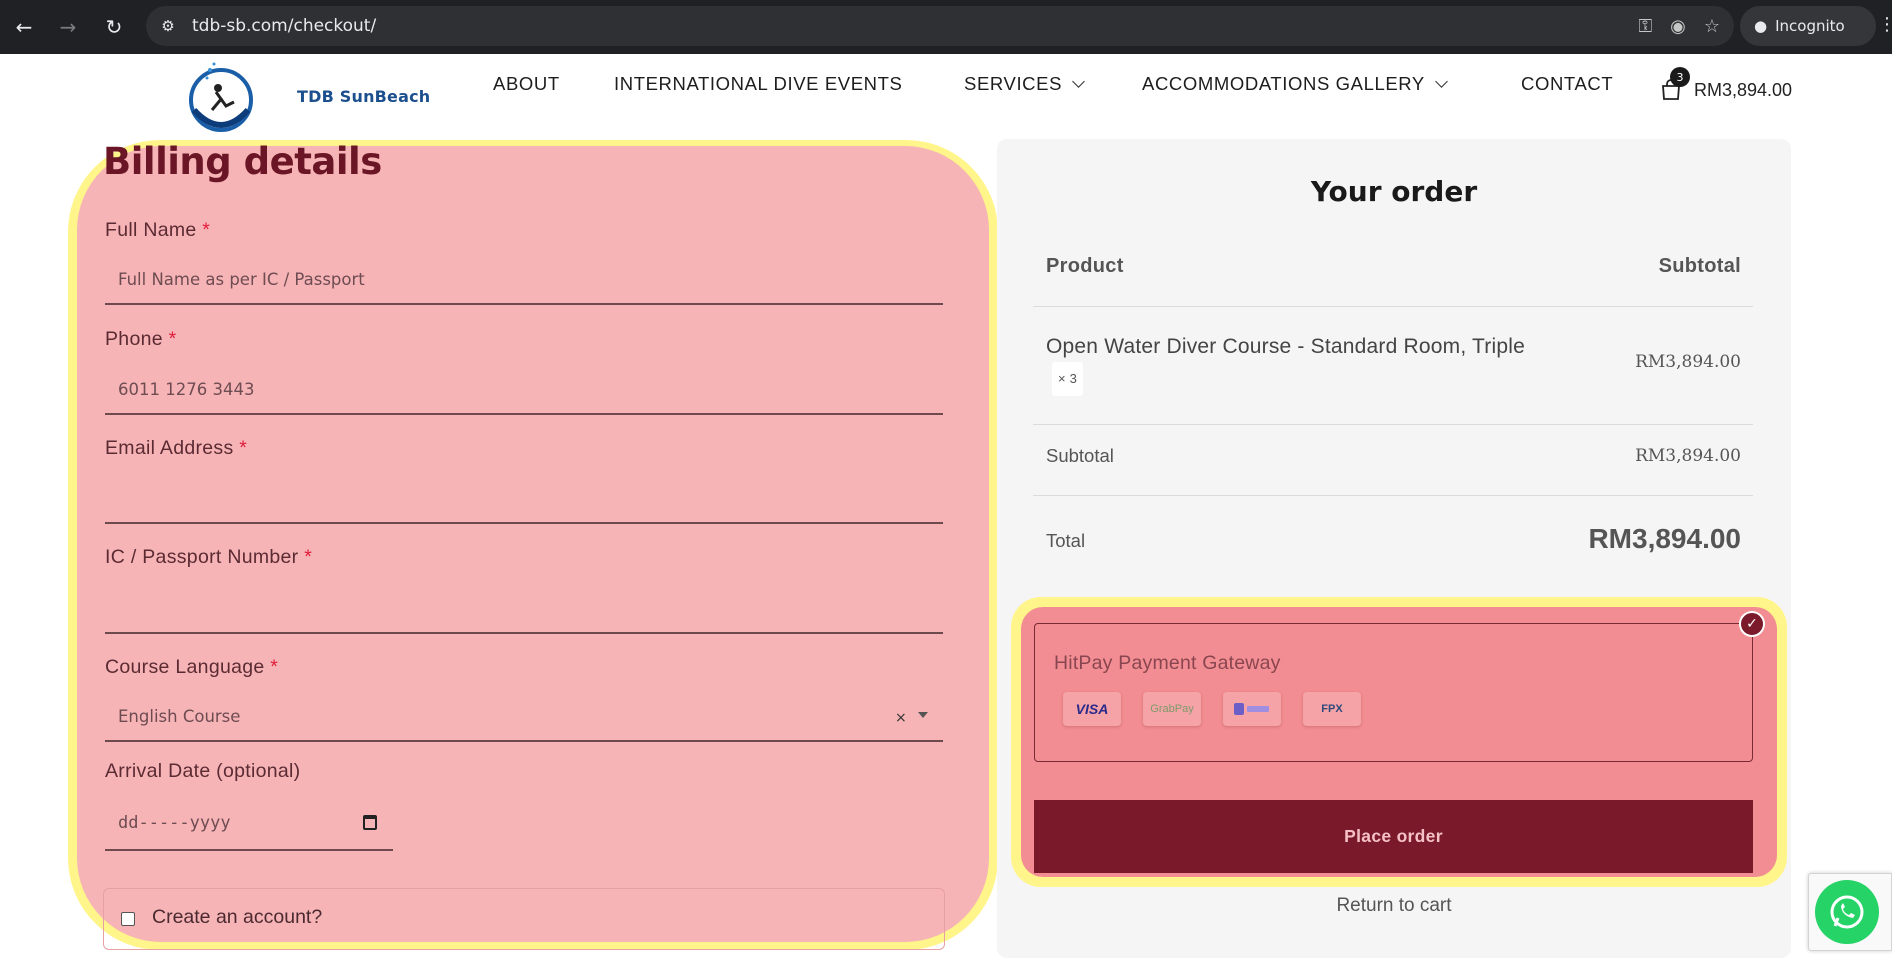 This screenshot has height=958, width=1892. What do you see at coordinates (923, 715) in the screenshot?
I see `dropdown-arrow-icon` at bounding box center [923, 715].